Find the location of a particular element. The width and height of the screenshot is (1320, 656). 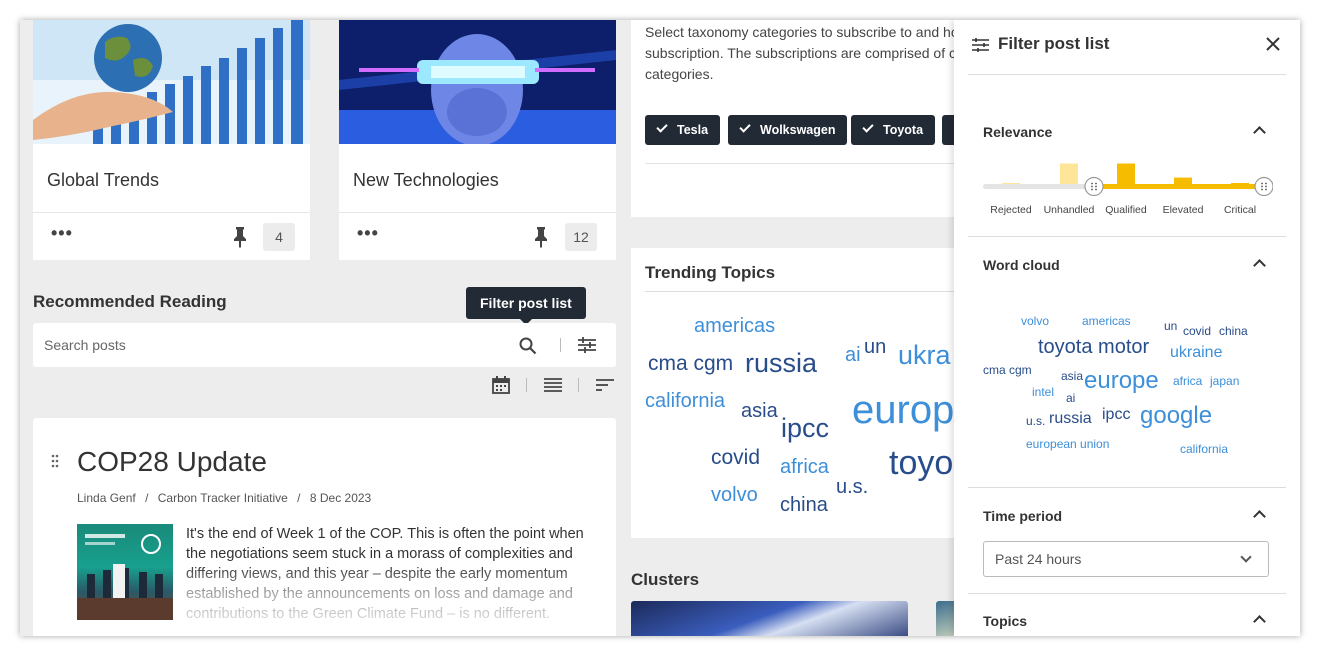

cloud-word: toyota motor is located at coordinates (1093, 347).